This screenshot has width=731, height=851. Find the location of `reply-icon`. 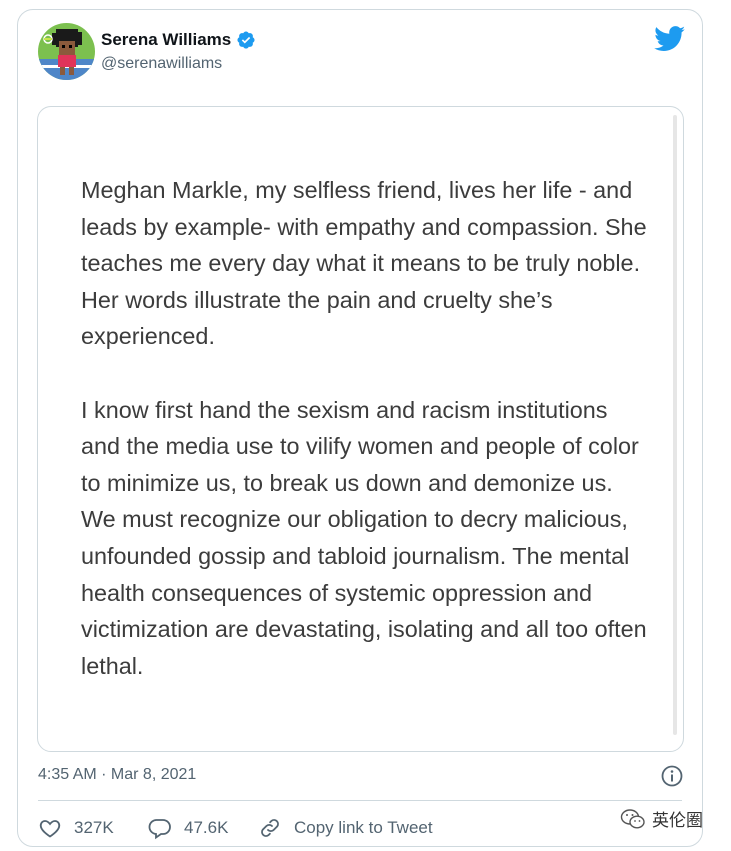

reply-icon is located at coordinates (159, 829).